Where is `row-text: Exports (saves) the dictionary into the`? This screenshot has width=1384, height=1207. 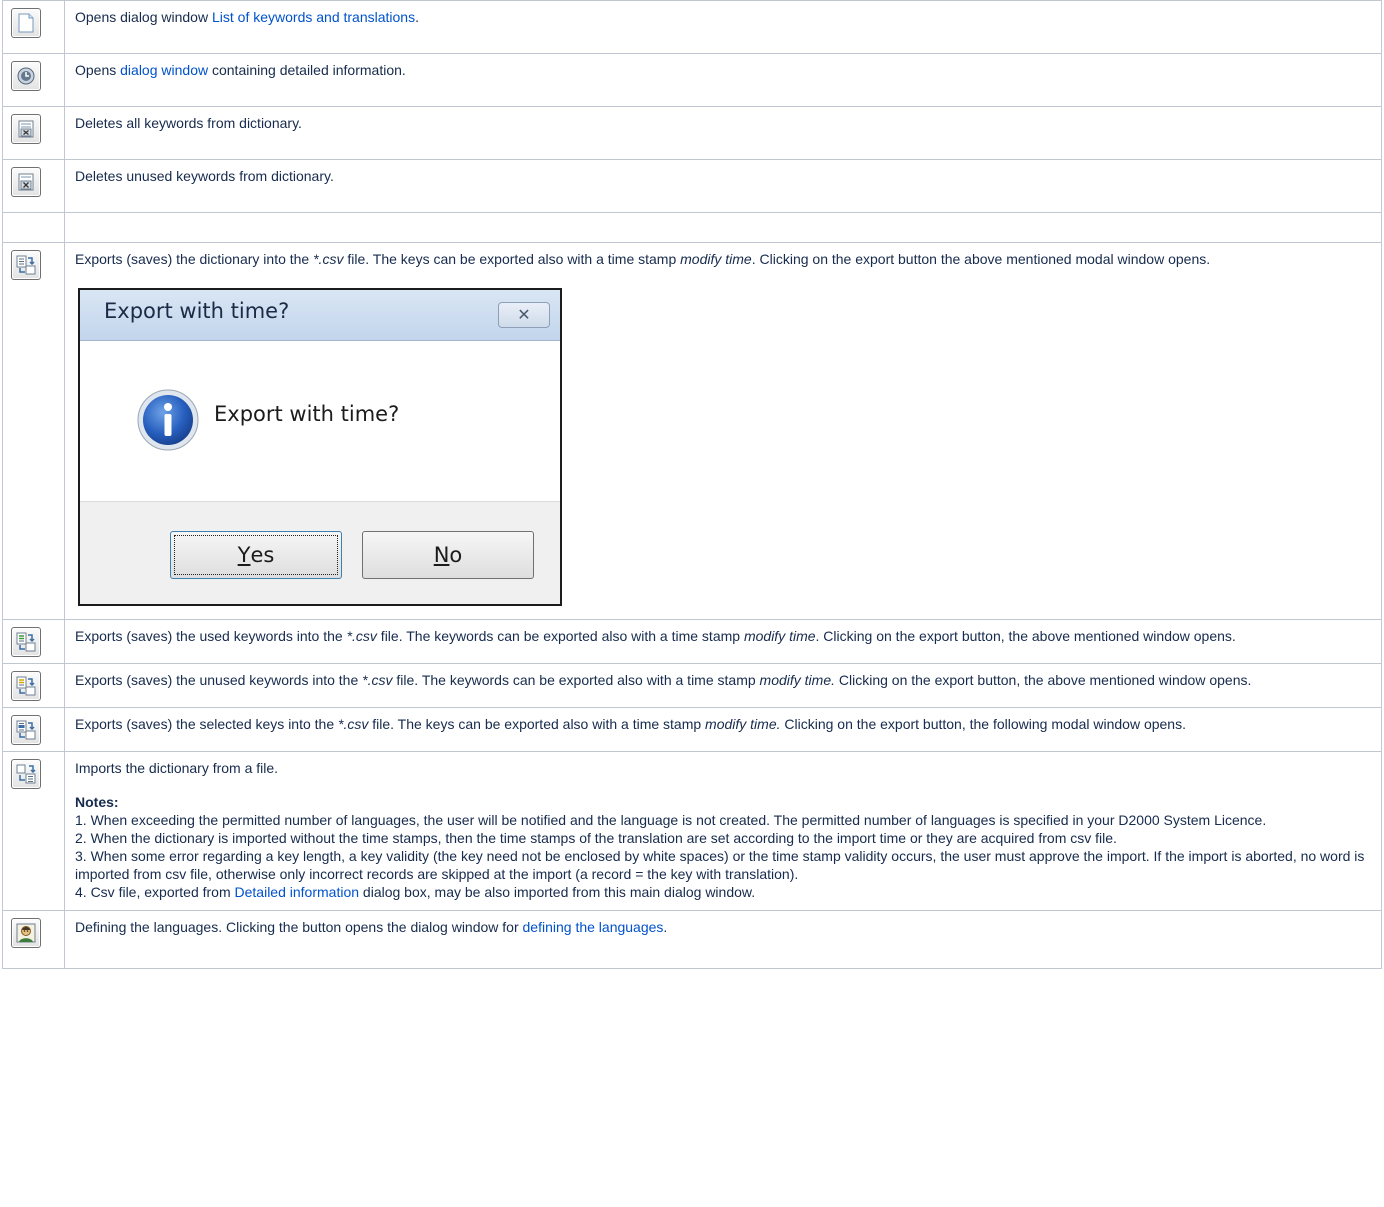 row-text: Exports (saves) the dictionary into the is located at coordinates (194, 259).